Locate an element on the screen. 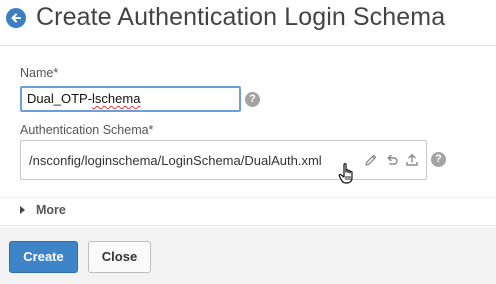 This screenshot has width=496, height=284. page-title: Create Authentication Login Schema is located at coordinates (241, 17).